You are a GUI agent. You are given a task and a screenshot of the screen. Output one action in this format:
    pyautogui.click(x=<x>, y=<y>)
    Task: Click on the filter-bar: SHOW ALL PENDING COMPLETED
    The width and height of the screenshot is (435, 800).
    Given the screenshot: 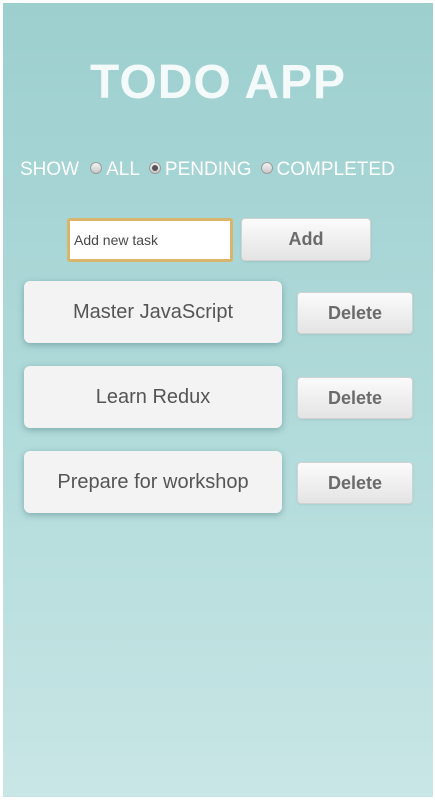 What is the action you would take?
    pyautogui.click(x=212, y=170)
    